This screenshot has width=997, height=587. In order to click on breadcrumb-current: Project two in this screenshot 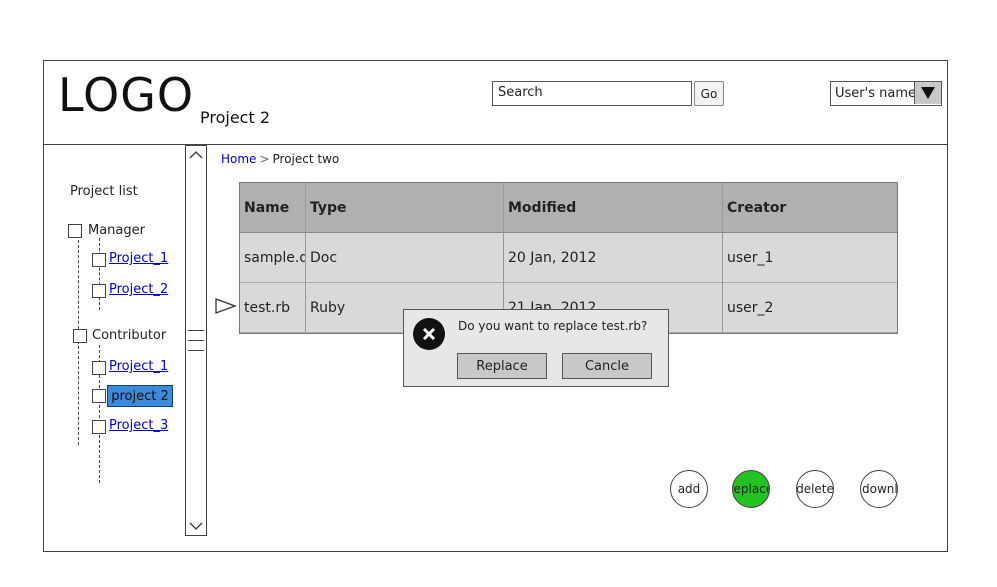, I will do `click(306, 159)`.